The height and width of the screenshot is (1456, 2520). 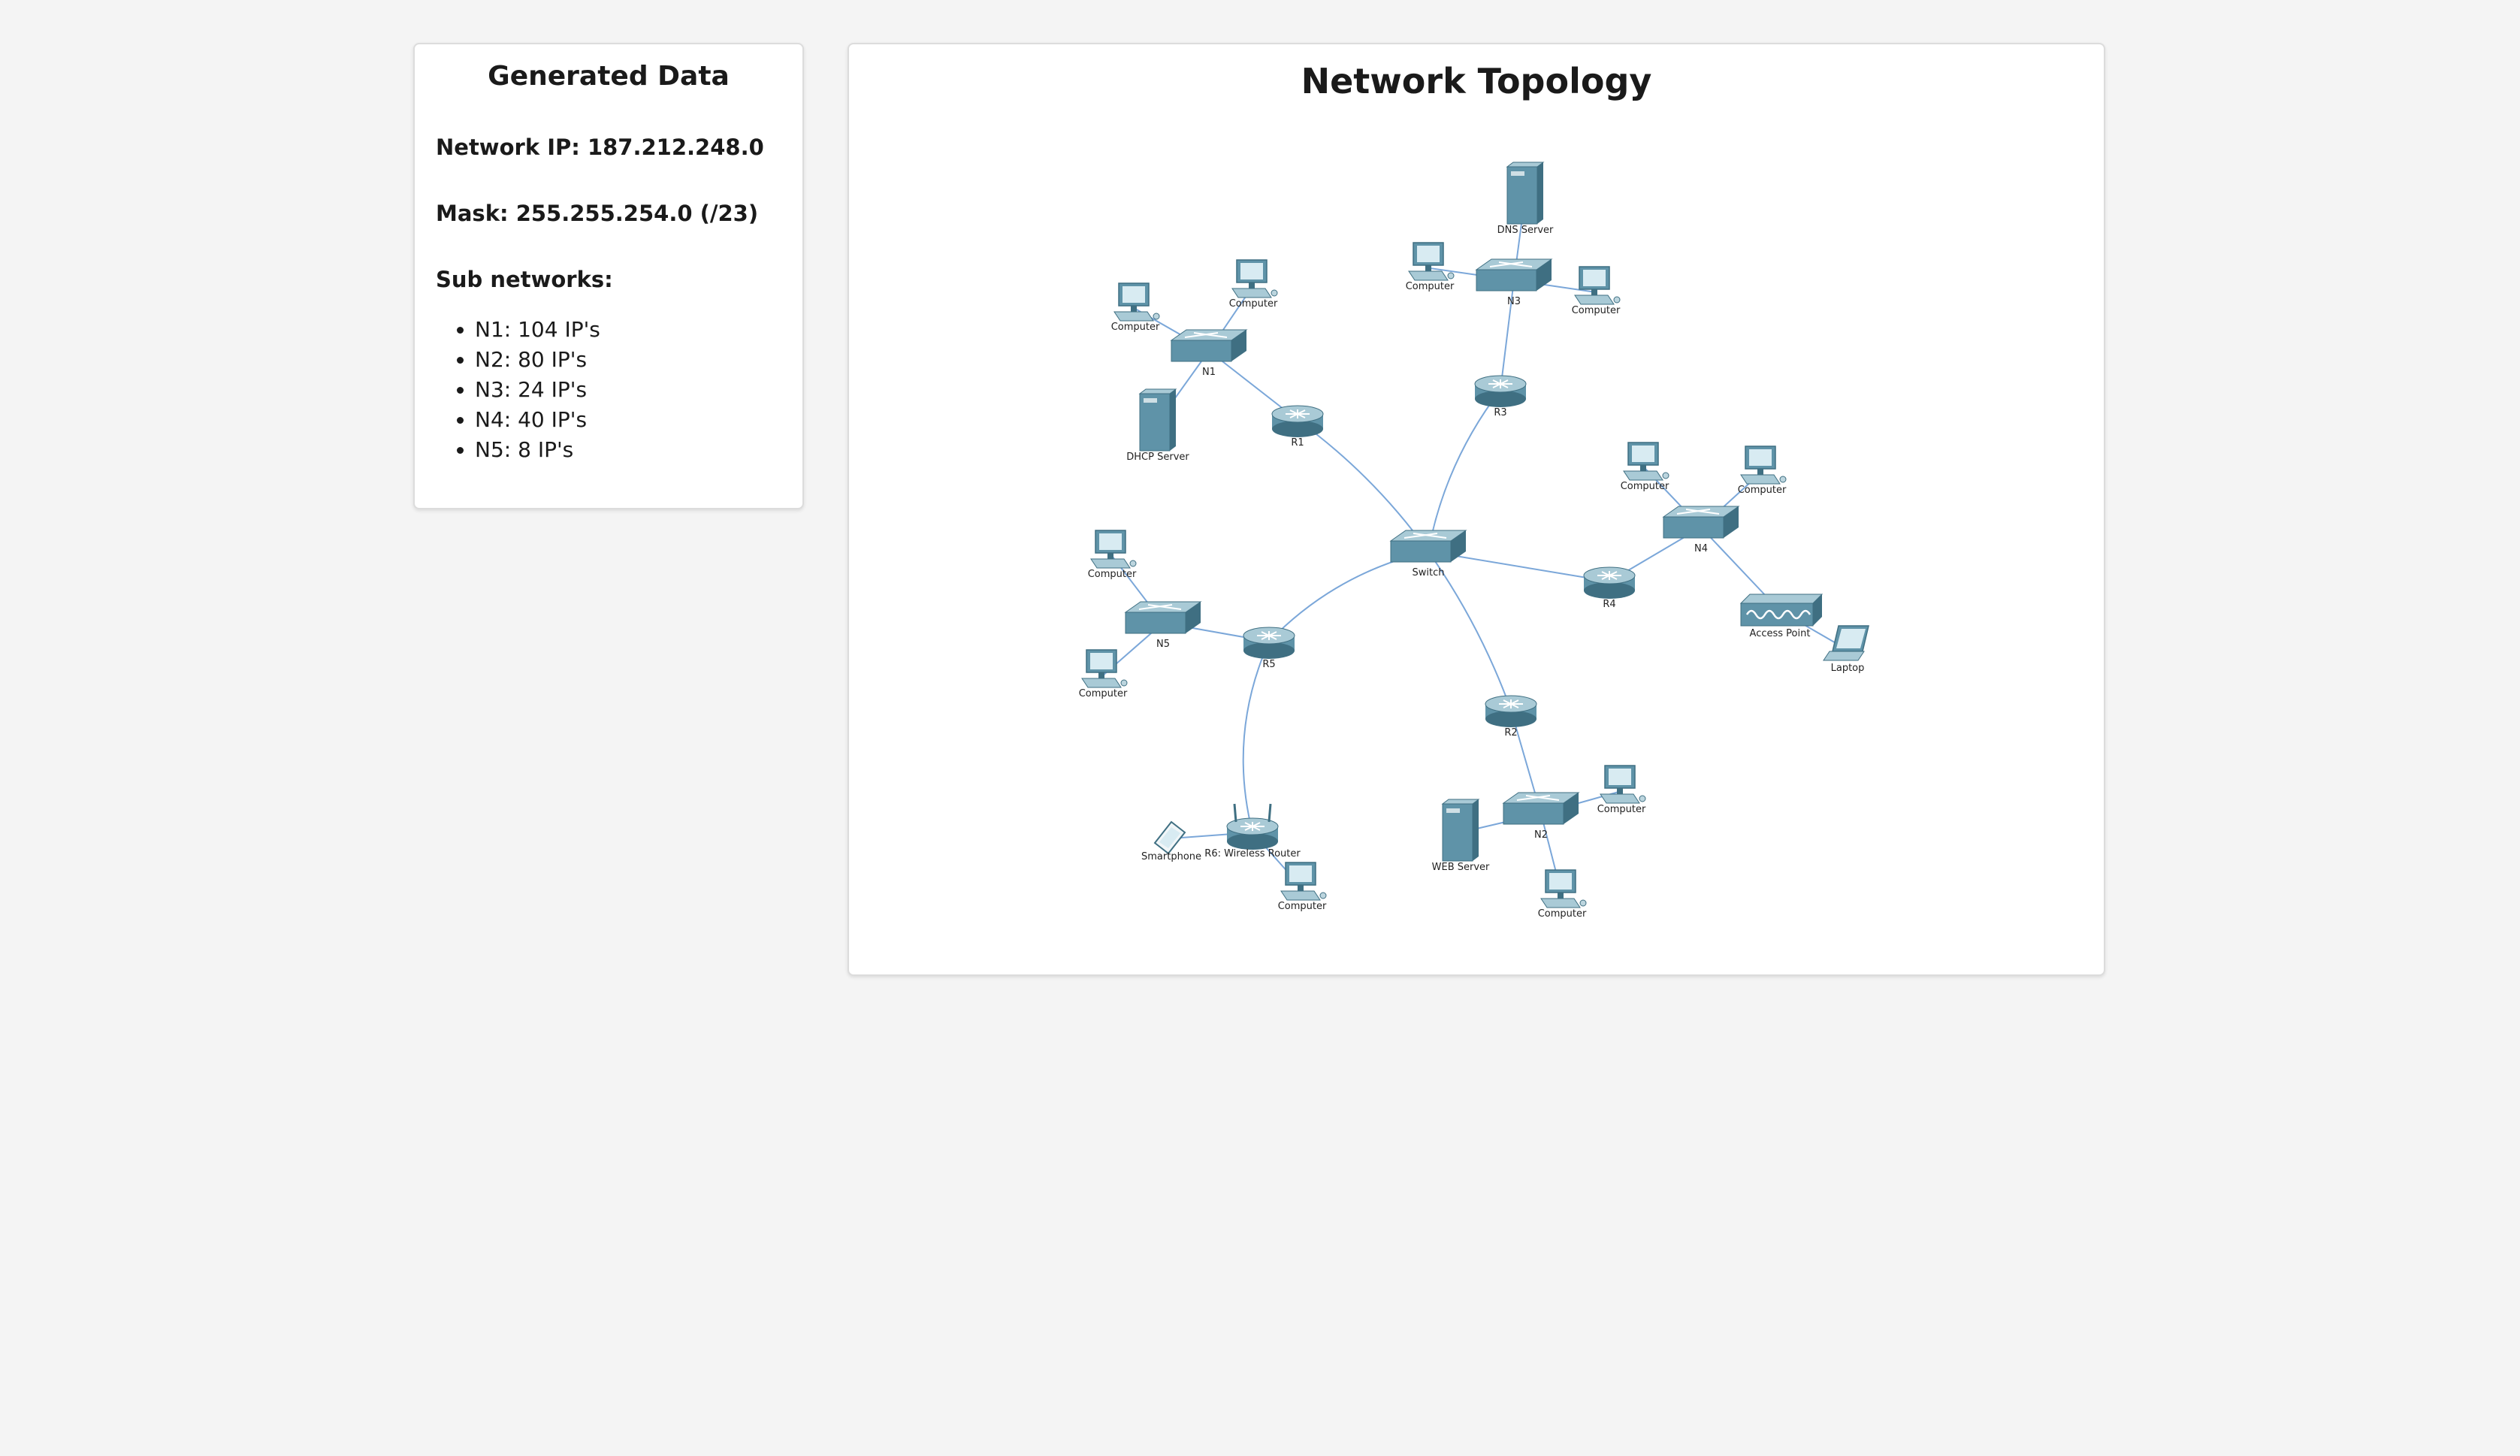 What do you see at coordinates (1621, 809) in the screenshot?
I see `n2-pc1-label: Computer` at bounding box center [1621, 809].